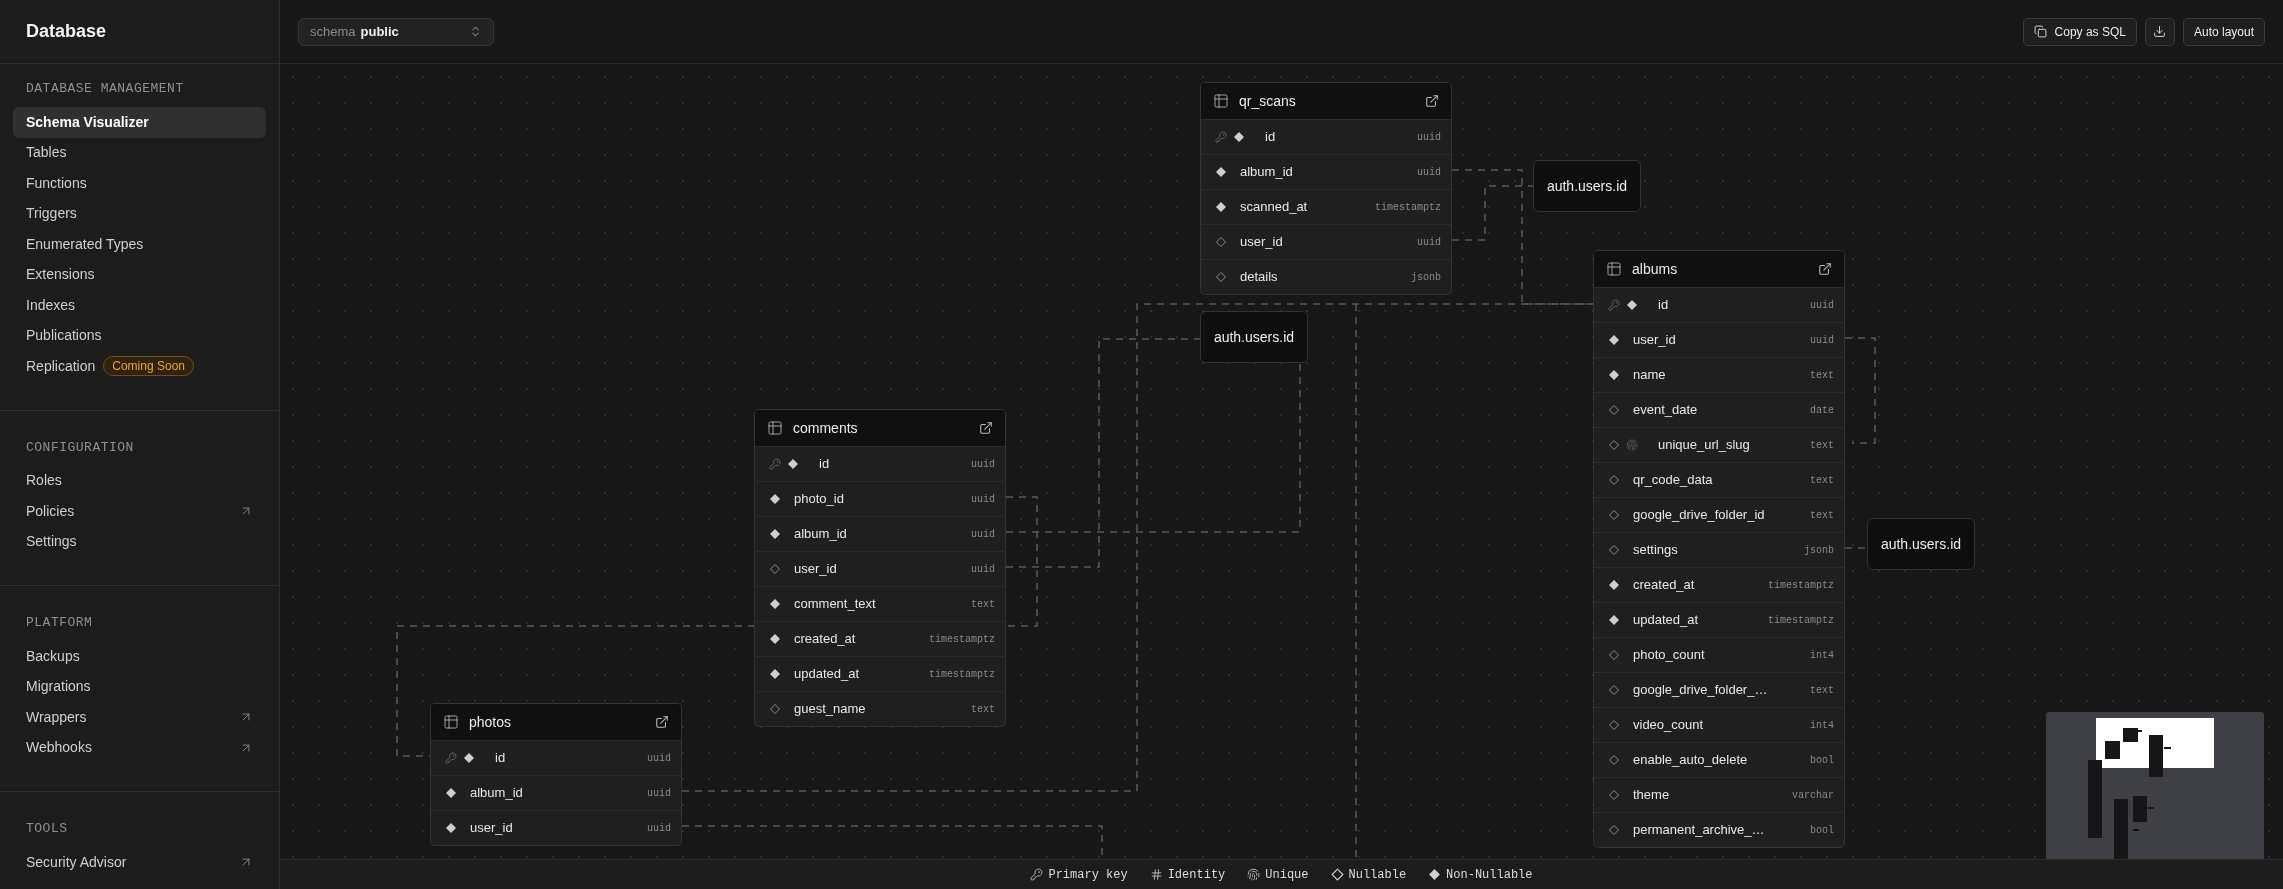 The width and height of the screenshot is (2283, 889). Describe the element at coordinates (139, 747) in the screenshot. I see `sidebar-item: Webhooks` at that location.